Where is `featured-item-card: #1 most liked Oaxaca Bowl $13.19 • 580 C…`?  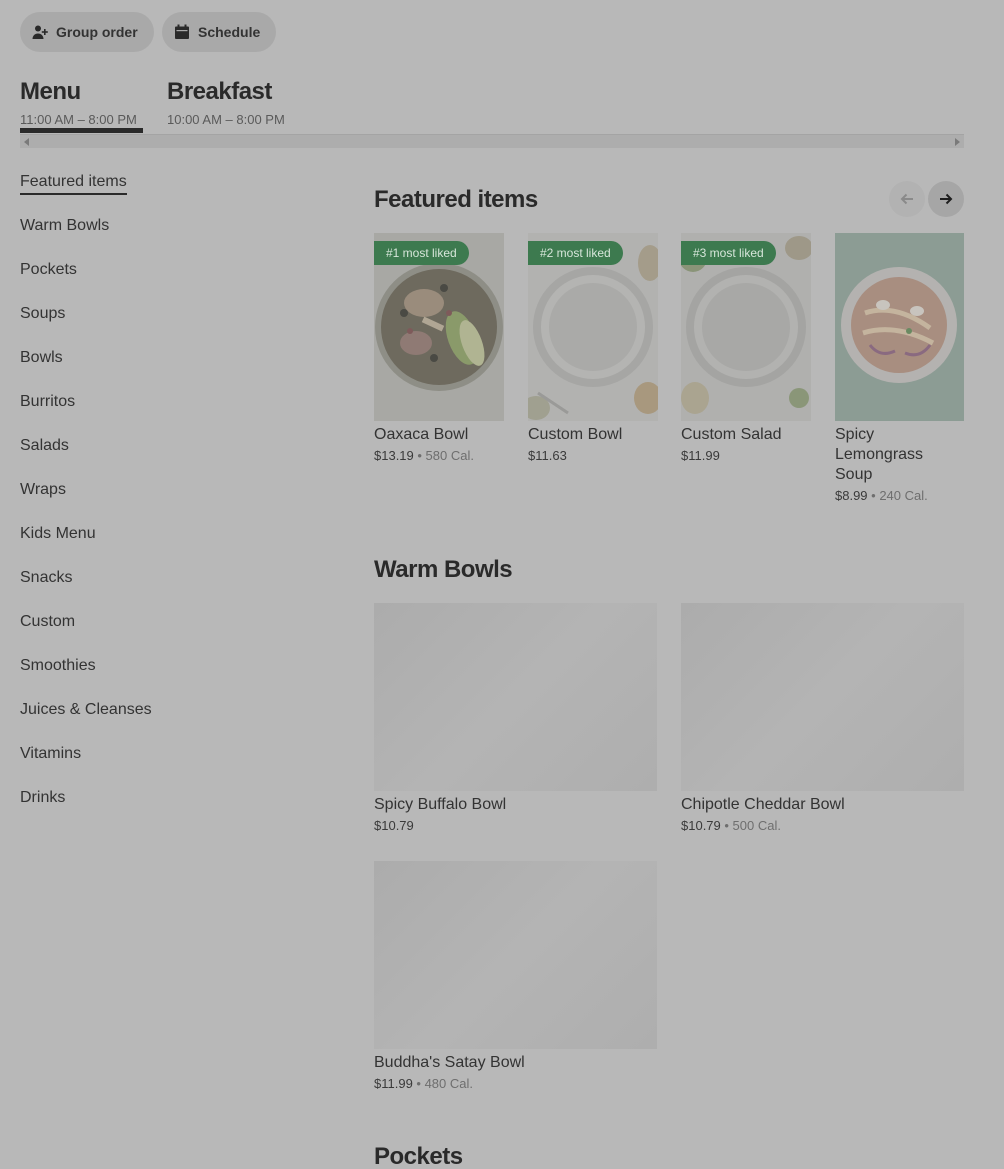 featured-item-card: #1 most liked Oaxaca Bowl $13.19 • 580 C… is located at coordinates (439, 348).